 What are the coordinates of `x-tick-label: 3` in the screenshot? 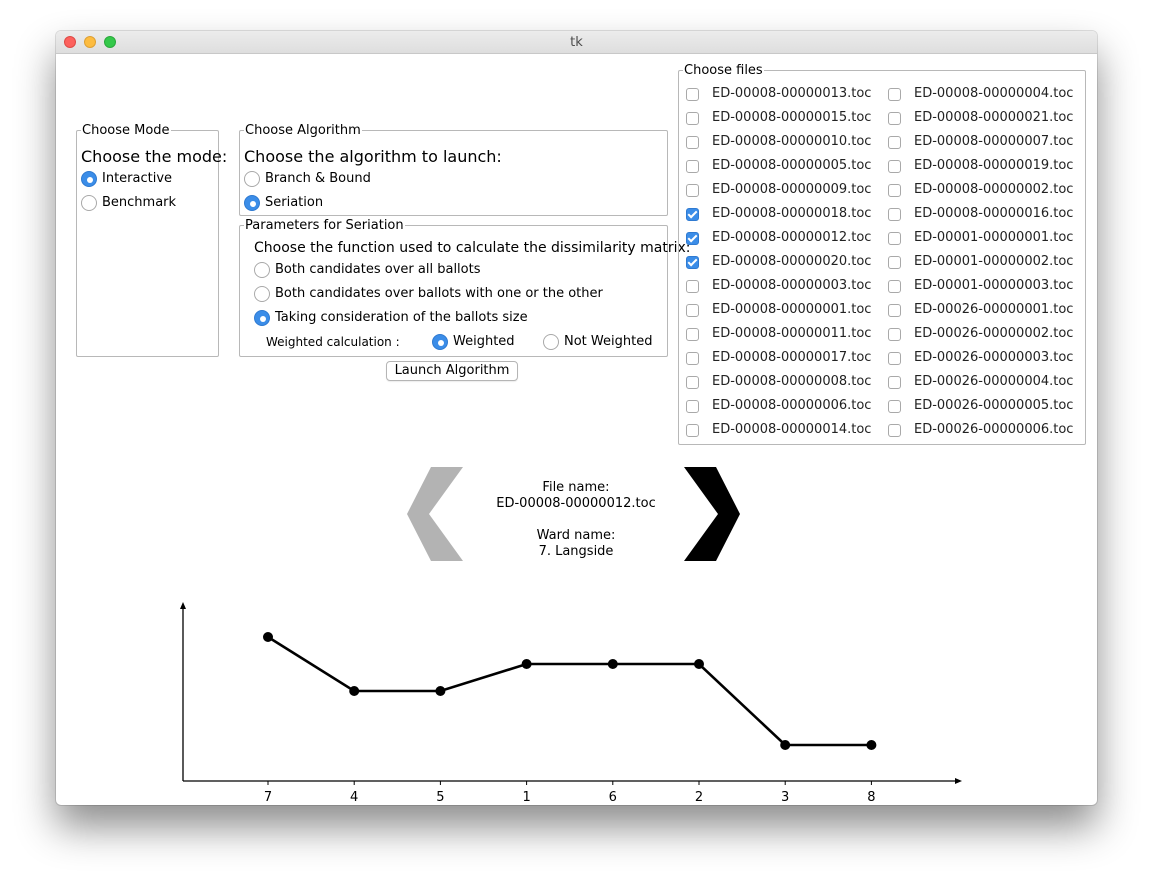 It's located at (785, 797).